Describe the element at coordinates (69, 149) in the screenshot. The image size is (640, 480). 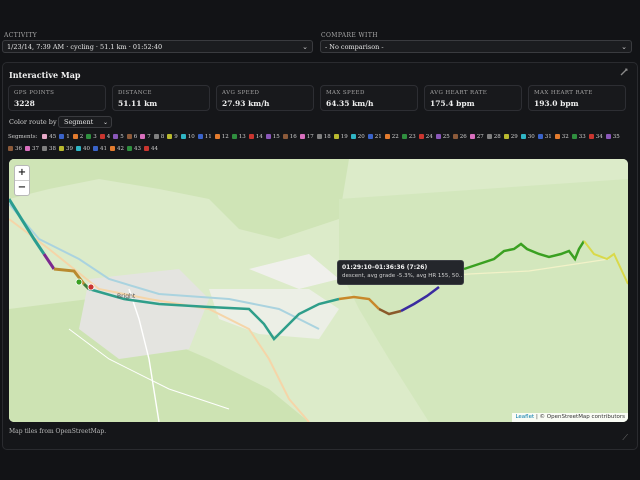
I see `segment-number: 39` at that location.